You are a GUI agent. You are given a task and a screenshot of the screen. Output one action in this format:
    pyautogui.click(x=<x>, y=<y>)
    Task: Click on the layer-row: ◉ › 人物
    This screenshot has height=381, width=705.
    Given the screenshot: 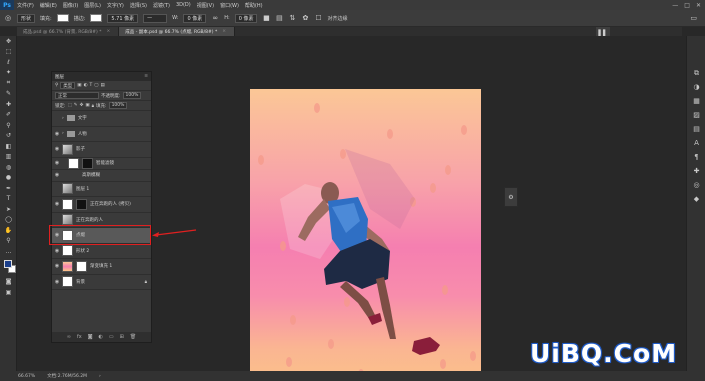 What is the action you would take?
    pyautogui.click(x=101, y=134)
    